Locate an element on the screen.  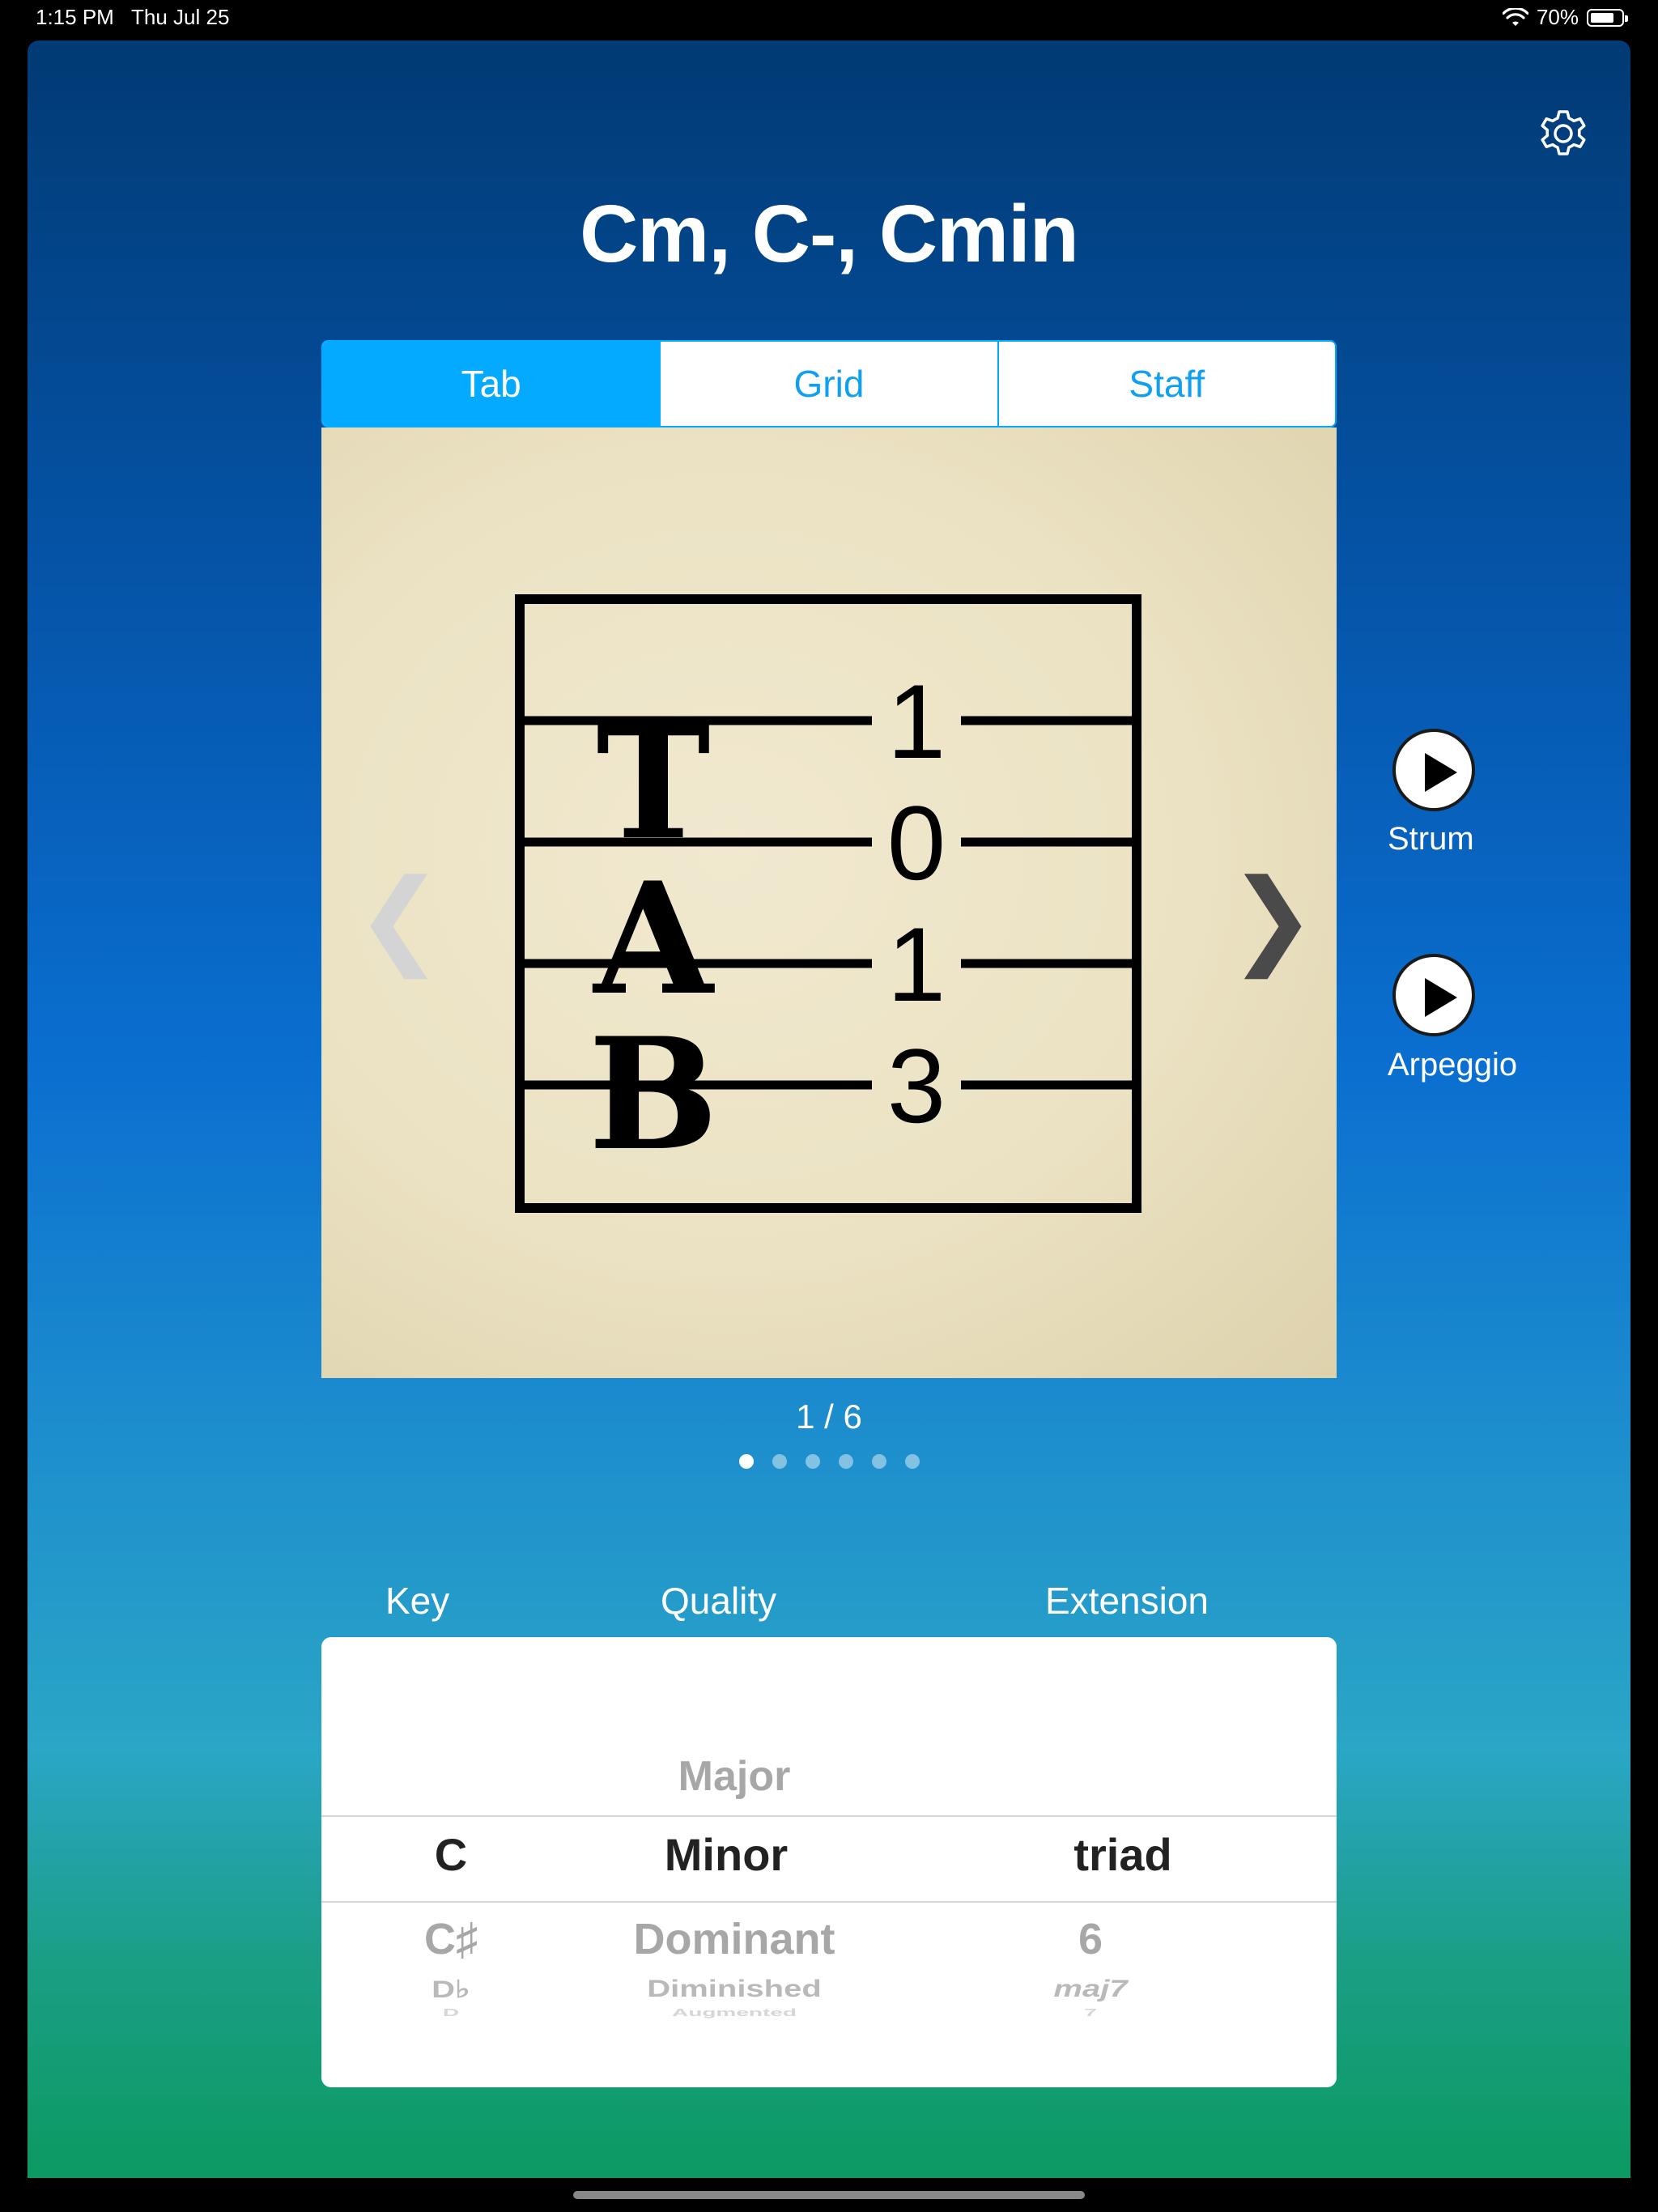
extension-option: 6 is located at coordinates (1090, 1939).